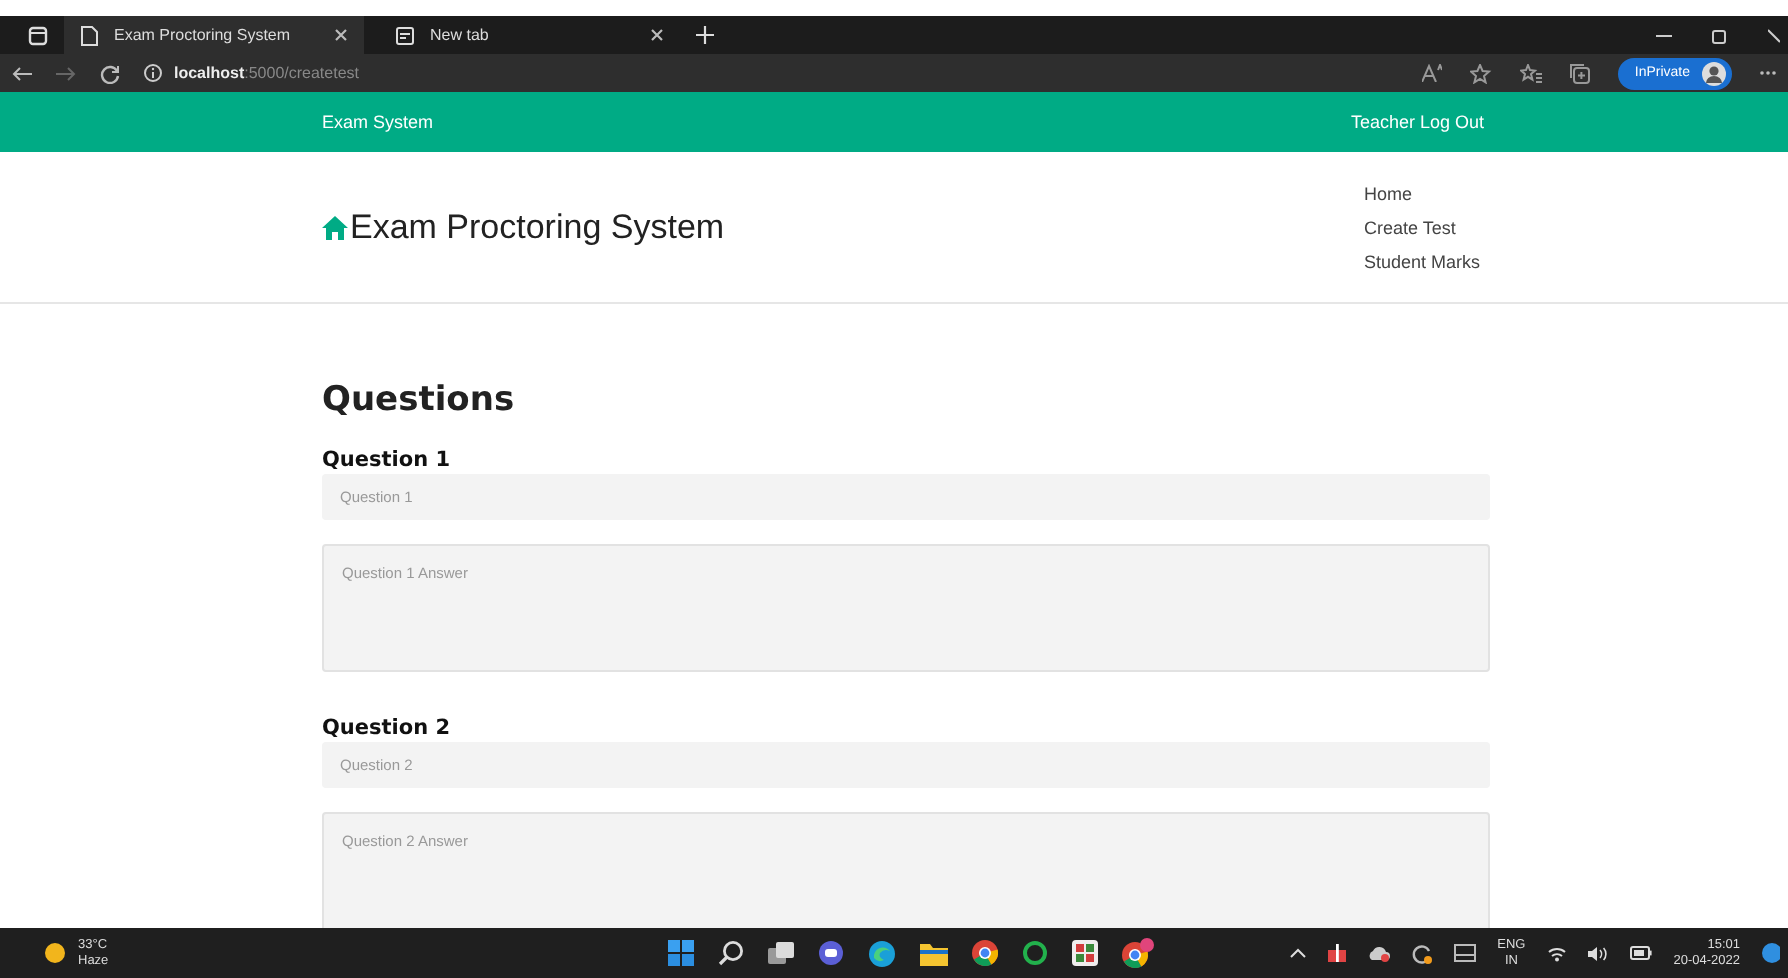 This screenshot has width=1788, height=978. Describe the element at coordinates (55, 953) in the screenshot. I see `sun-icon` at that location.